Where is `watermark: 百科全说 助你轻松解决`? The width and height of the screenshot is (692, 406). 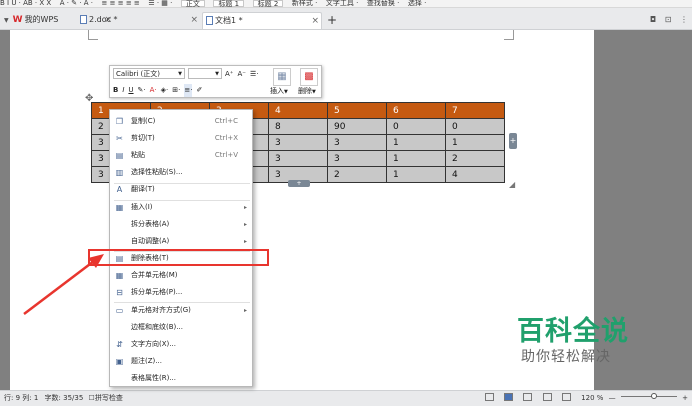 watermark: 百科全说 助你轻松解决 is located at coordinates (573, 341).